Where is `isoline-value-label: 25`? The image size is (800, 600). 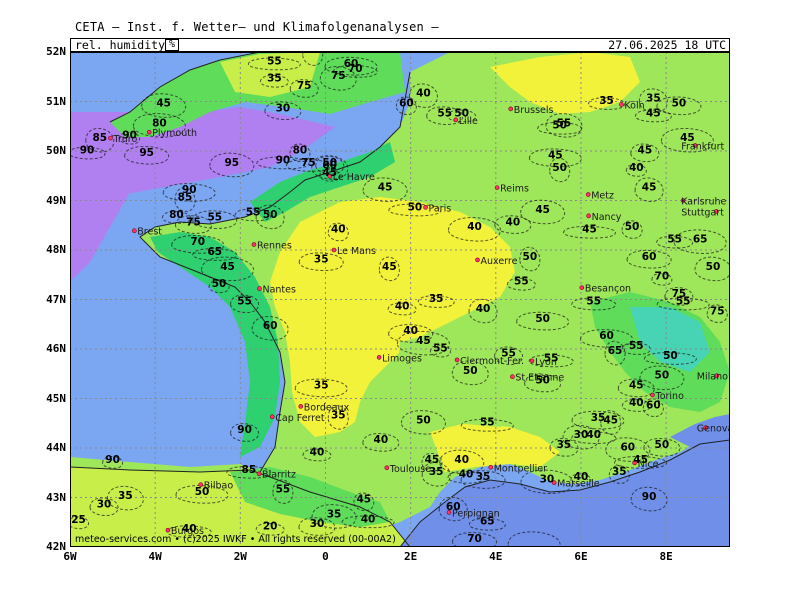 isoline-value-label: 25 is located at coordinates (78, 520).